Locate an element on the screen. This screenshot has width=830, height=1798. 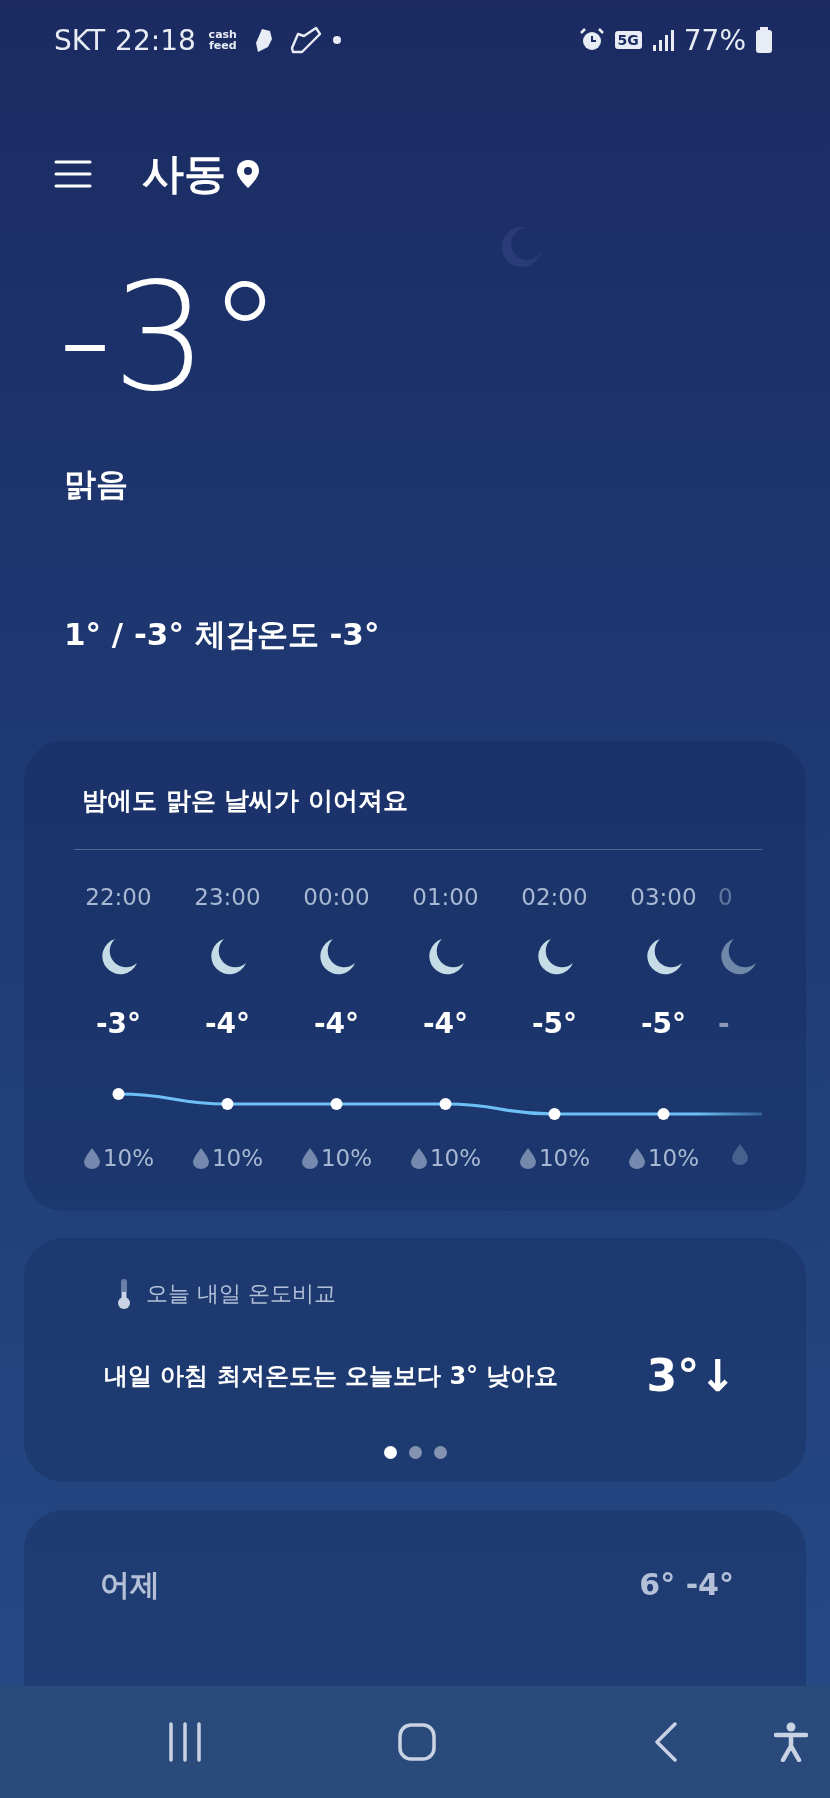
location-title: 사동 is located at coordinates (184, 174).